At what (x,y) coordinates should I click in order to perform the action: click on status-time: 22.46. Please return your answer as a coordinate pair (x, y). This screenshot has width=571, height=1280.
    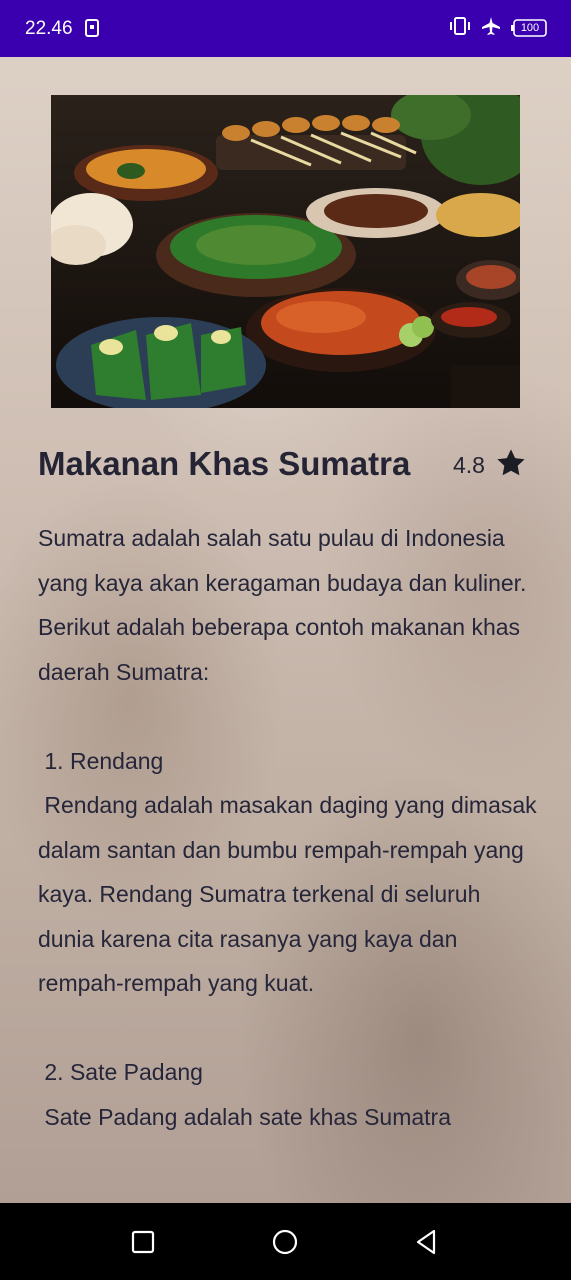
    Looking at the image, I should click on (49, 28).